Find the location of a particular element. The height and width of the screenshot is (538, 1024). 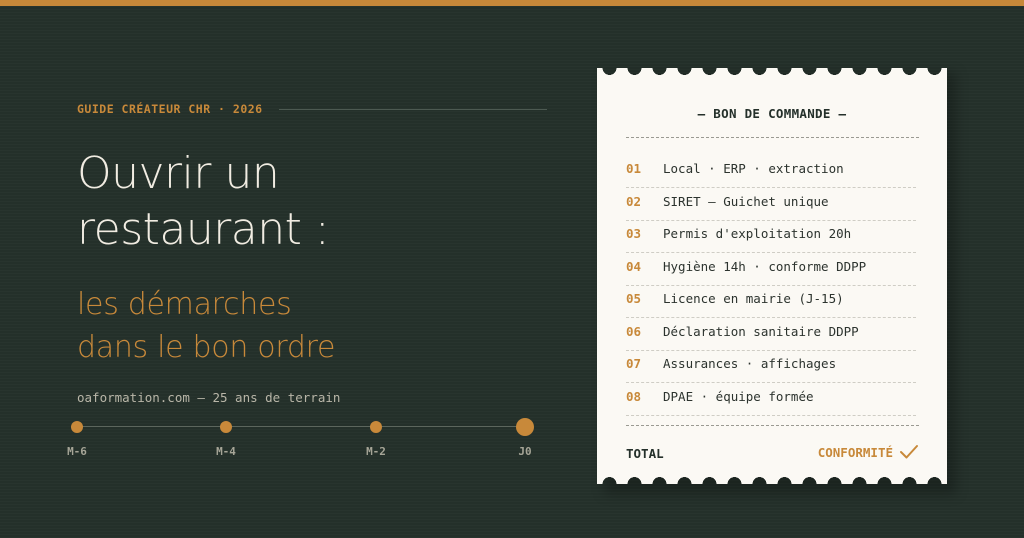

title-line-1: Ouvrir un is located at coordinates (178, 173).